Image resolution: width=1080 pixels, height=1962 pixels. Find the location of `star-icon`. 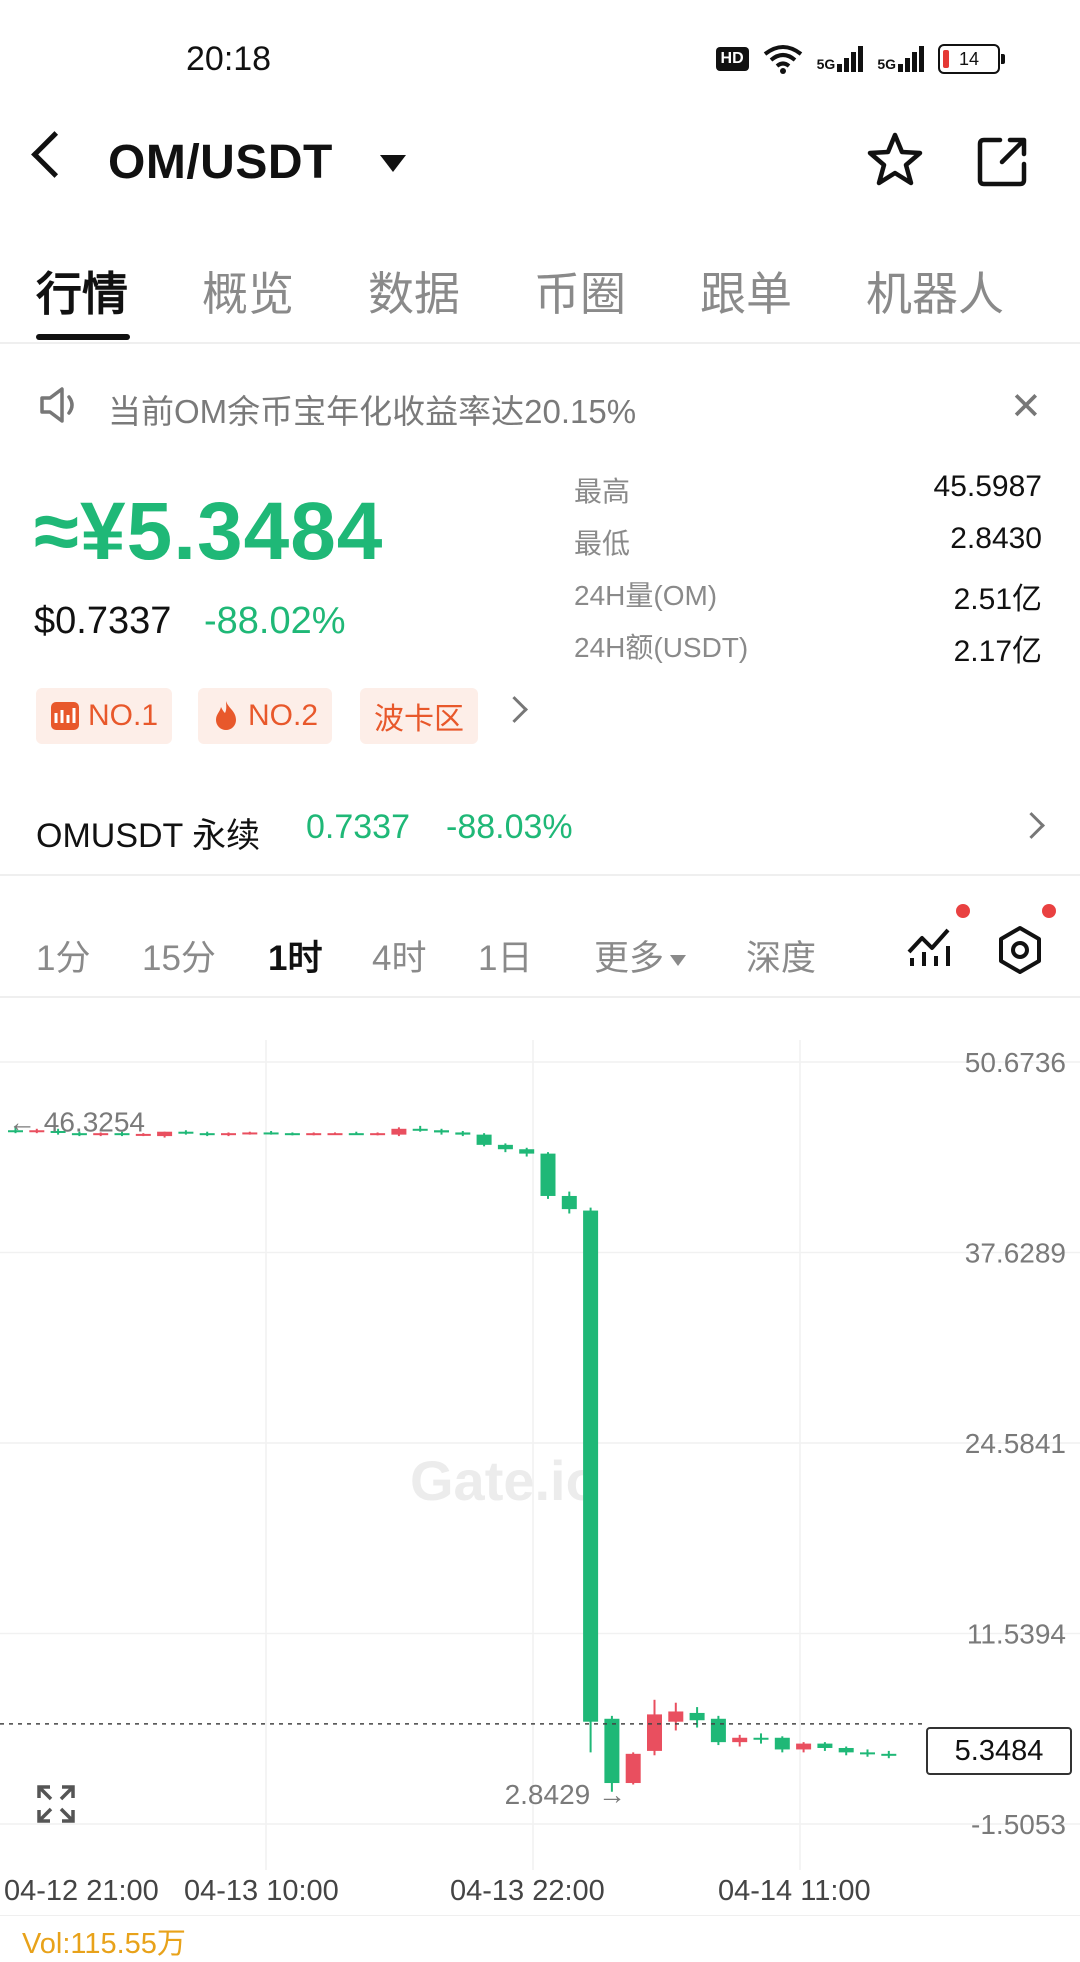

star-icon is located at coordinates (895, 160).